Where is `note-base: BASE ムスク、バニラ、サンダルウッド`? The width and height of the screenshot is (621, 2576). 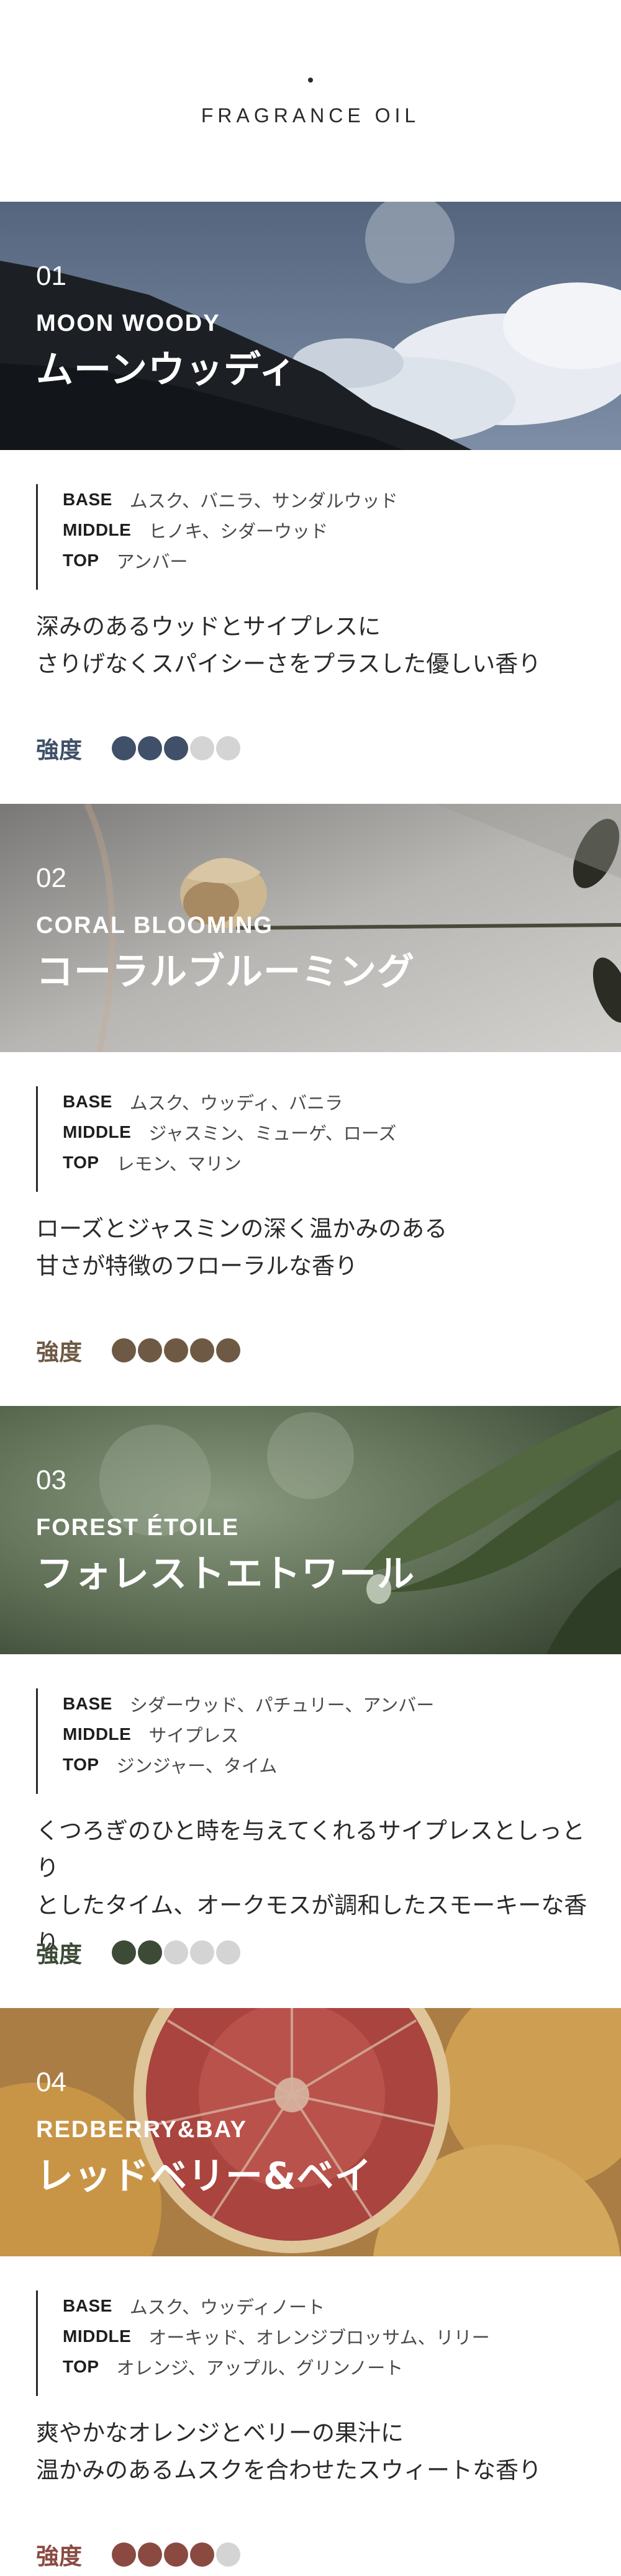 note-base: BASE ムスク、バニラ、サンダルウッド is located at coordinates (322, 499).